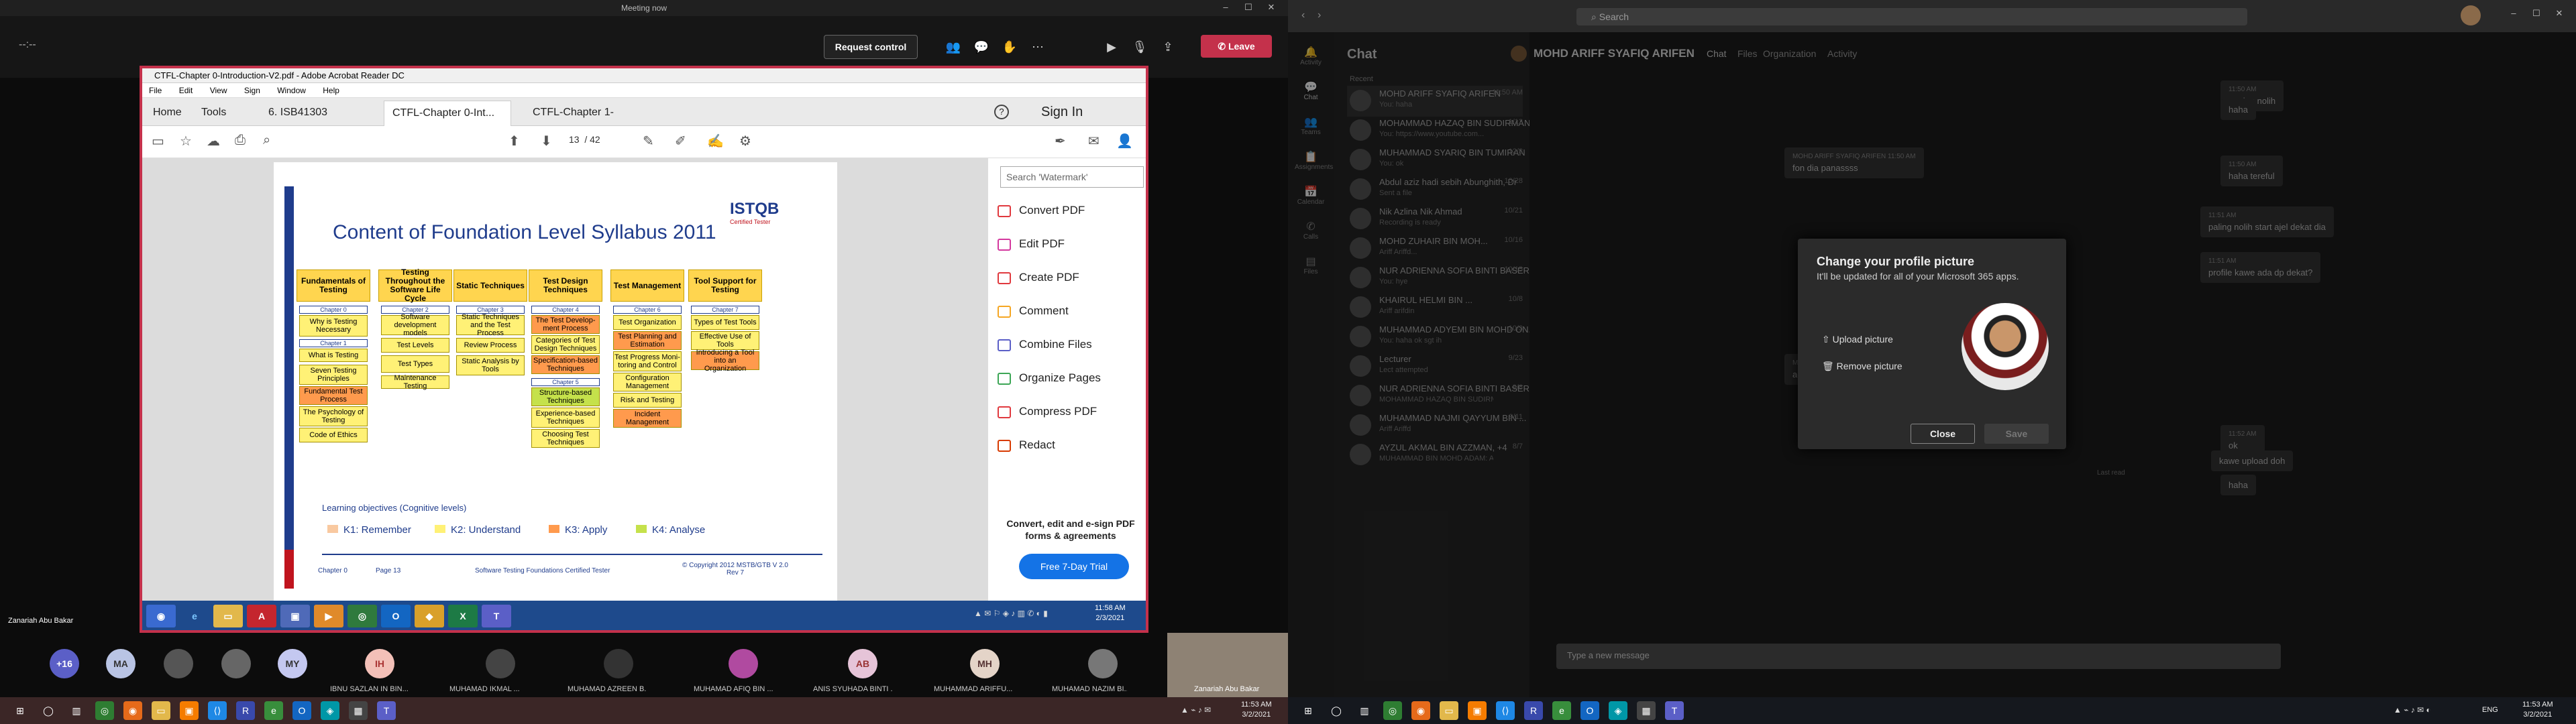 The image size is (2576, 724). I want to click on print-icon: ⎙, so click(240, 140).